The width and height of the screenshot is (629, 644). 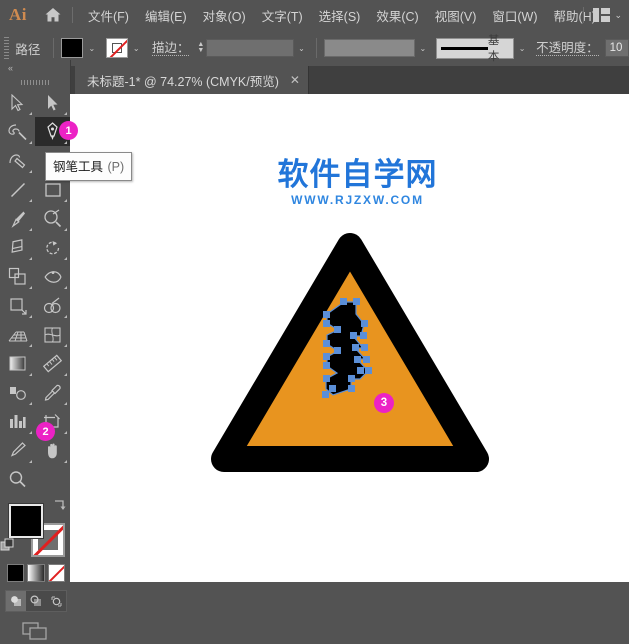 I want to click on scale-icon, so click(x=17, y=276).